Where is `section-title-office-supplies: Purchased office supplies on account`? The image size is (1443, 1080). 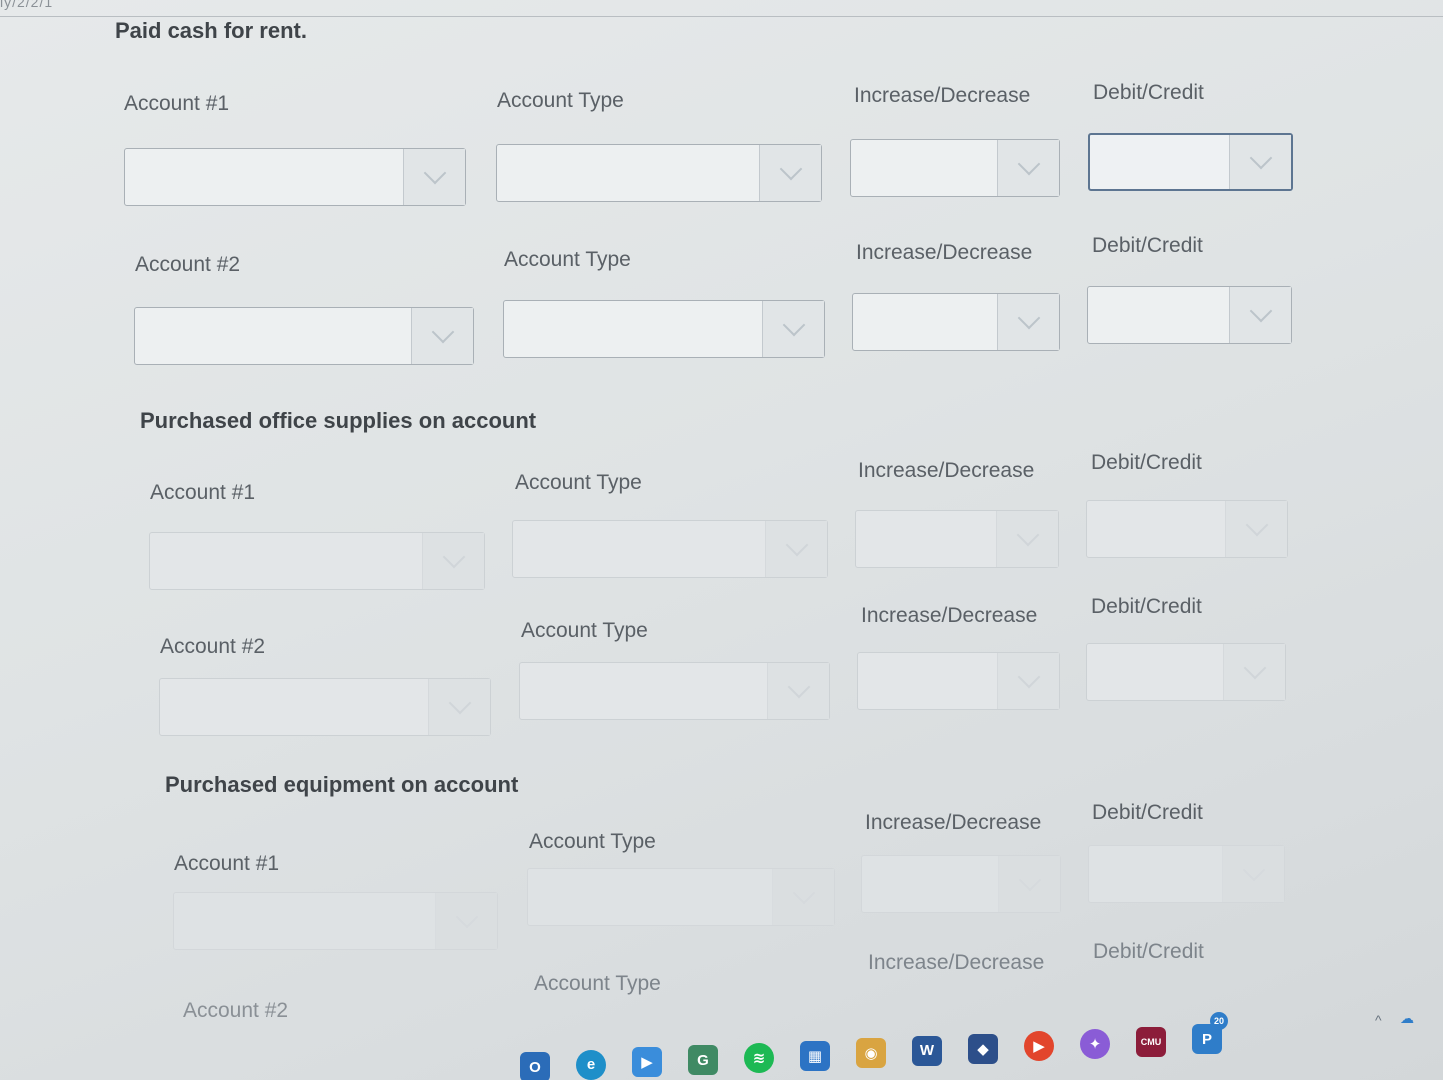
section-title-office-supplies: Purchased office supplies on account is located at coordinates (338, 420).